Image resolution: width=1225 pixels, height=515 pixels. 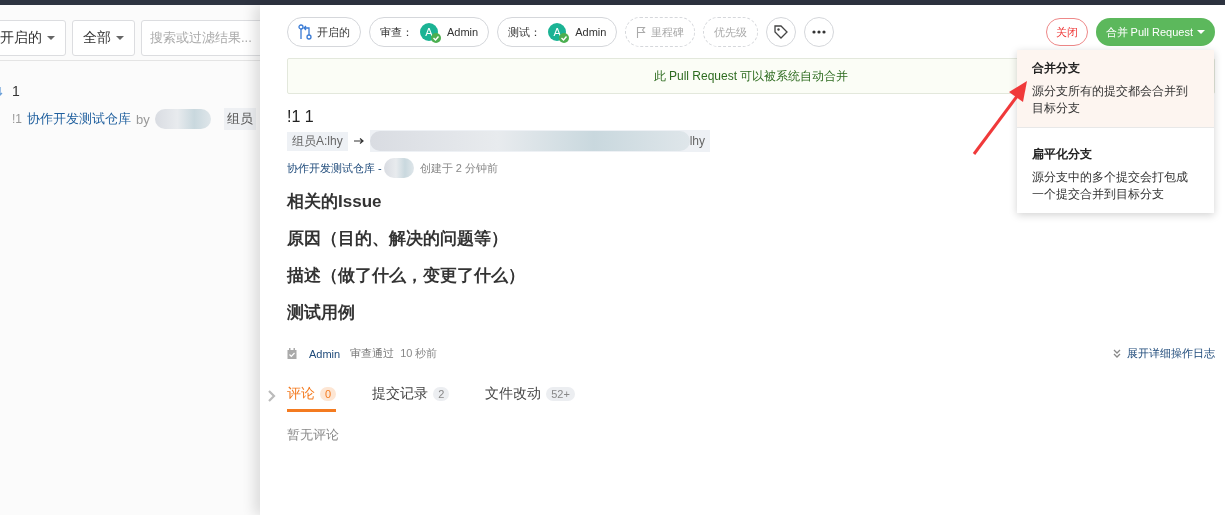 I want to click on pr-number: !1, so click(x=17, y=119).